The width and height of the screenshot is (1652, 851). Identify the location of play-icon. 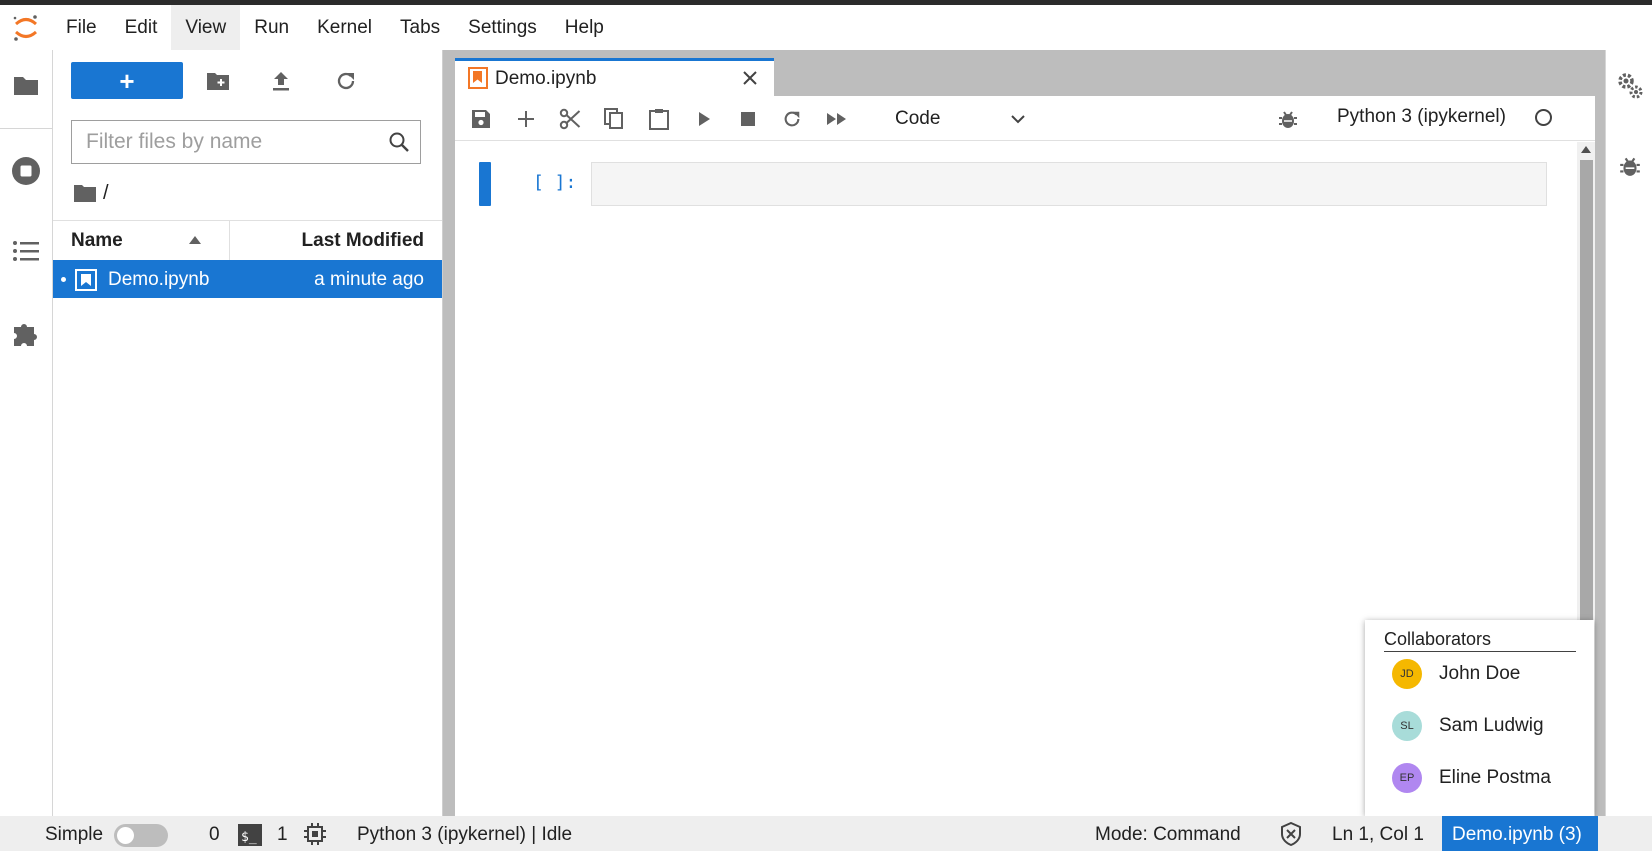
(704, 119).